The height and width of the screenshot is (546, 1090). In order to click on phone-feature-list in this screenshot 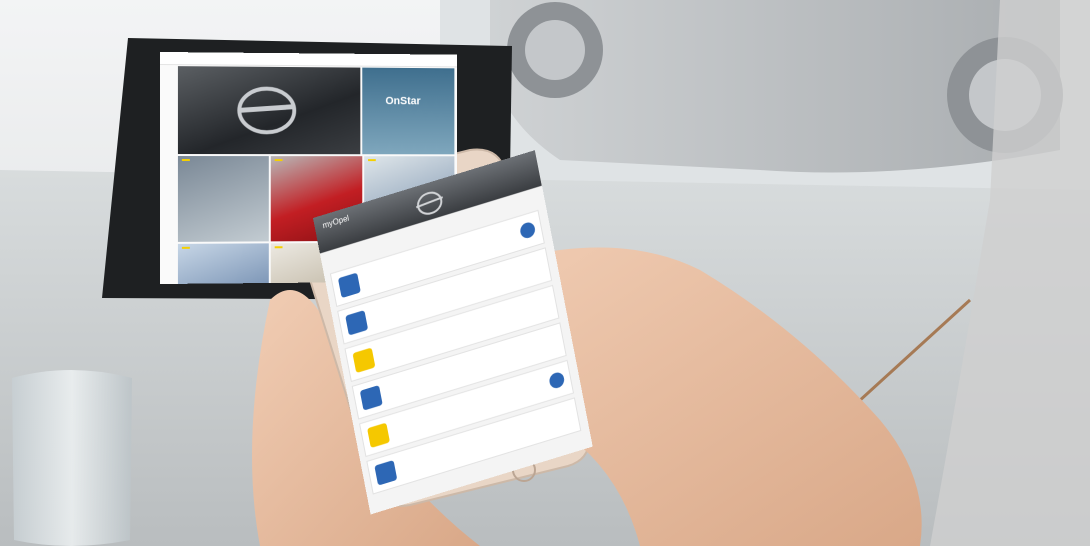, I will do `click(456, 354)`.